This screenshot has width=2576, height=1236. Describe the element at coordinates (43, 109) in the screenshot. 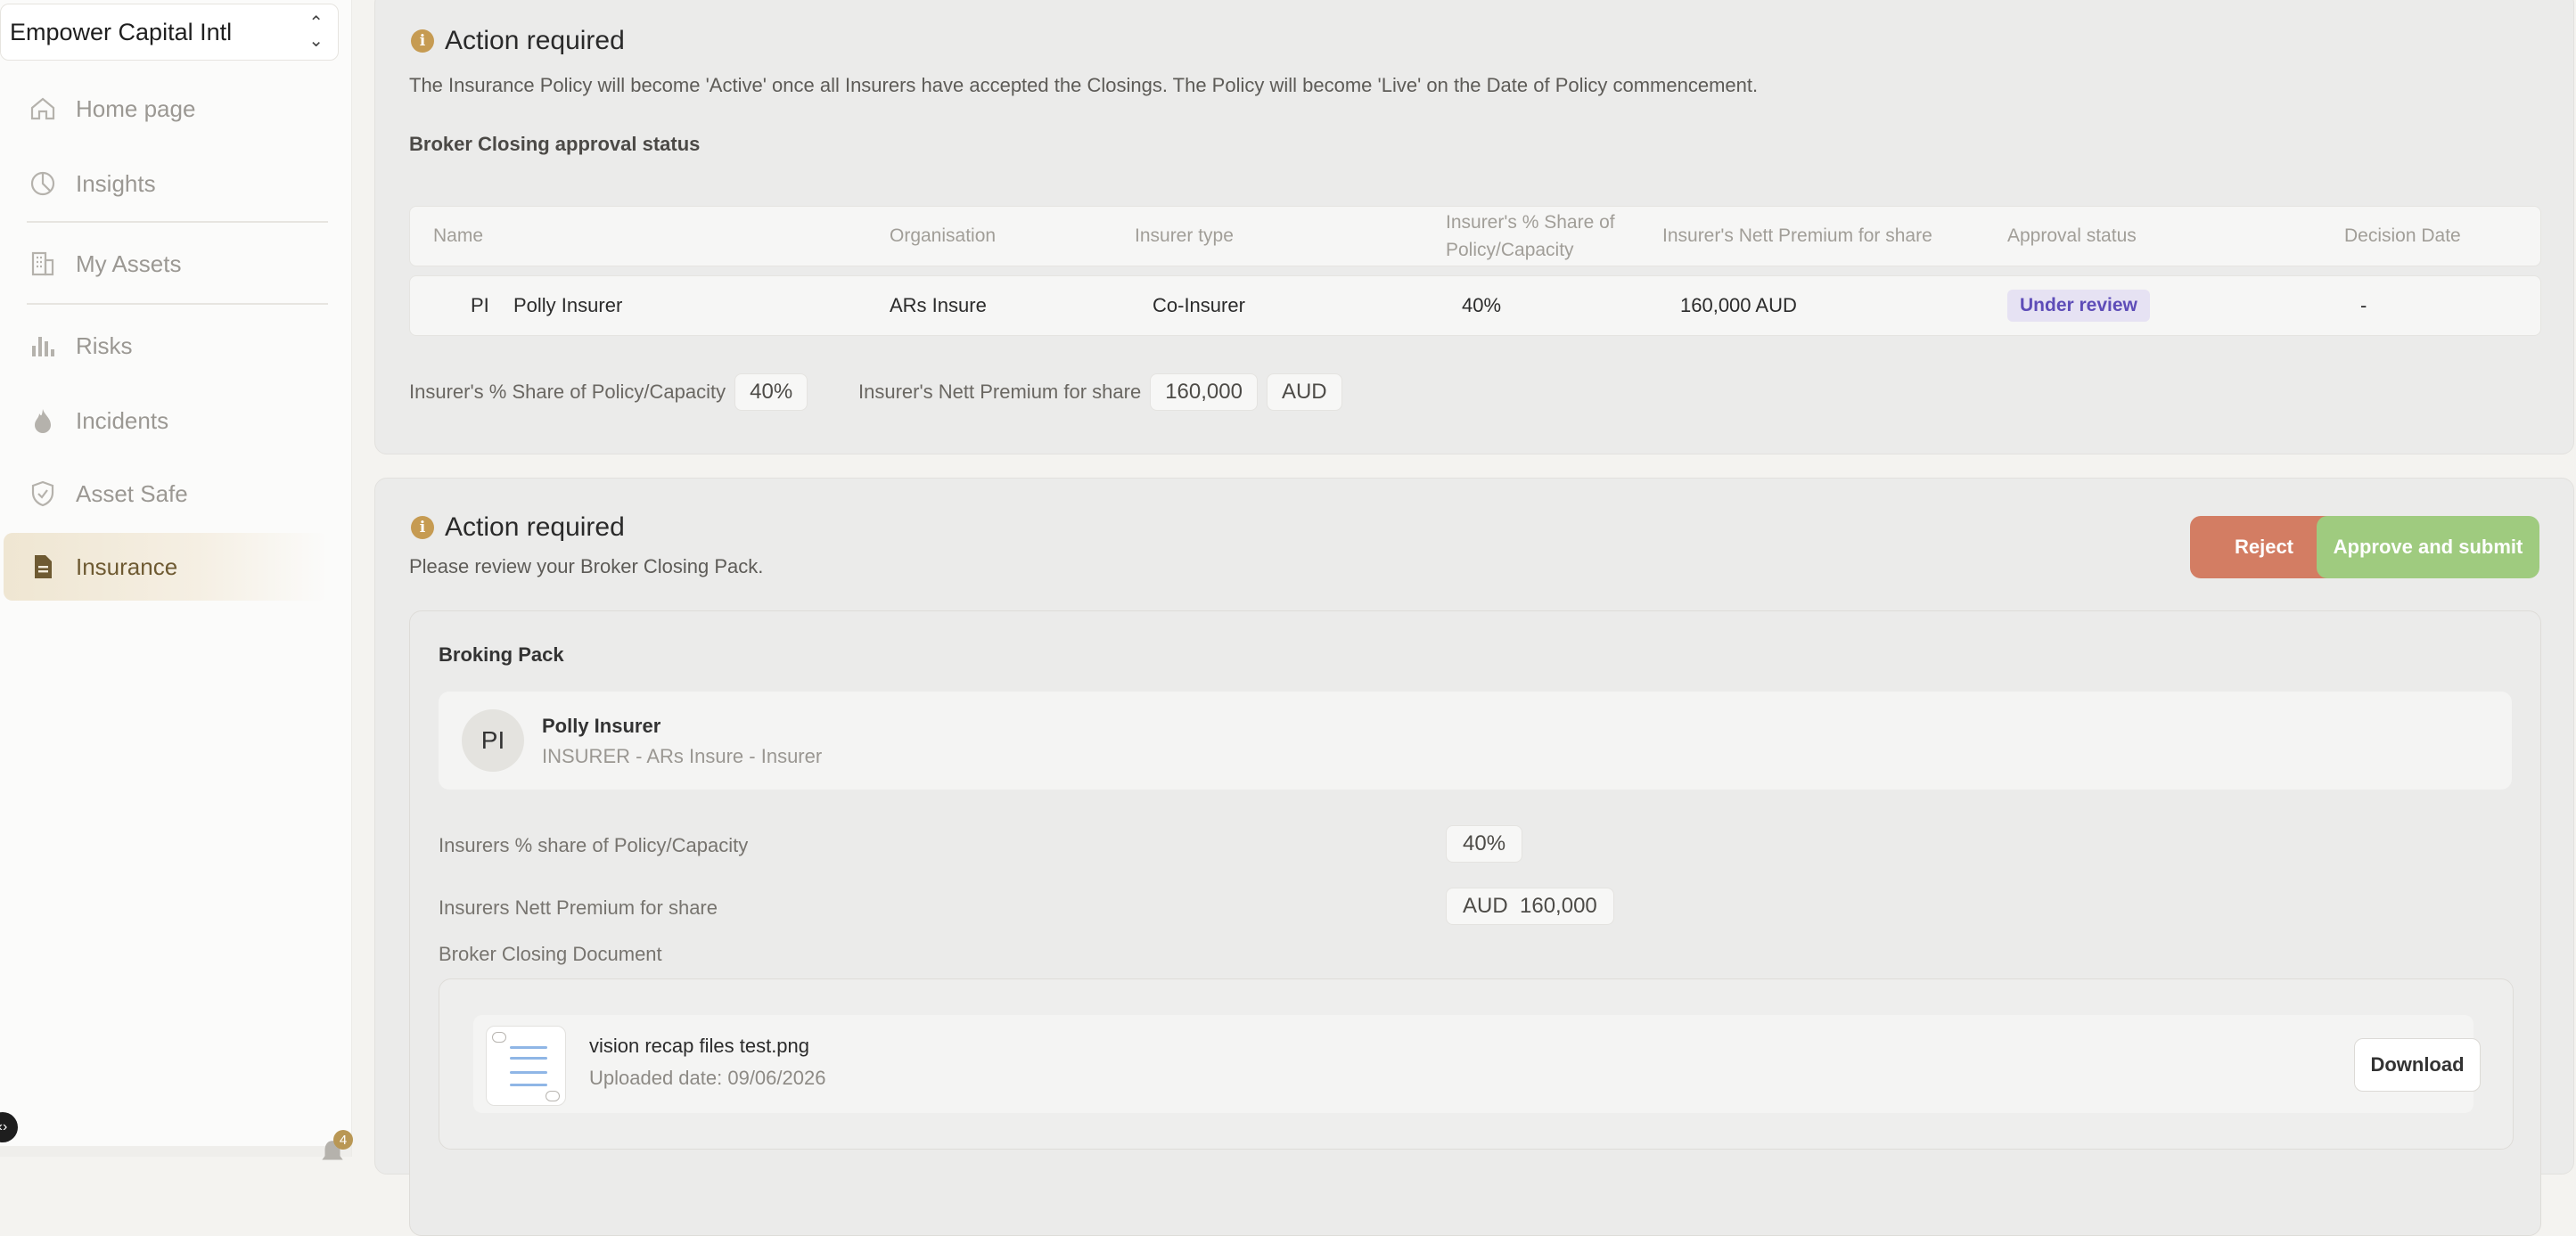

I see `home-icon` at that location.